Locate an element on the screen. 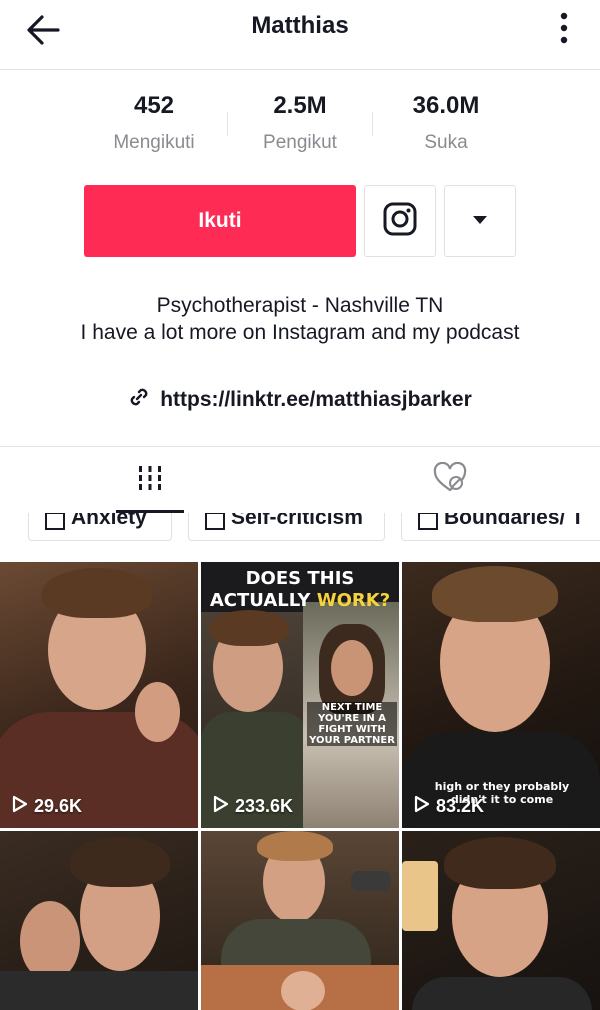 The width and height of the screenshot is (600, 1010). playlist-chip: Self-criticism is located at coordinates (286, 527).